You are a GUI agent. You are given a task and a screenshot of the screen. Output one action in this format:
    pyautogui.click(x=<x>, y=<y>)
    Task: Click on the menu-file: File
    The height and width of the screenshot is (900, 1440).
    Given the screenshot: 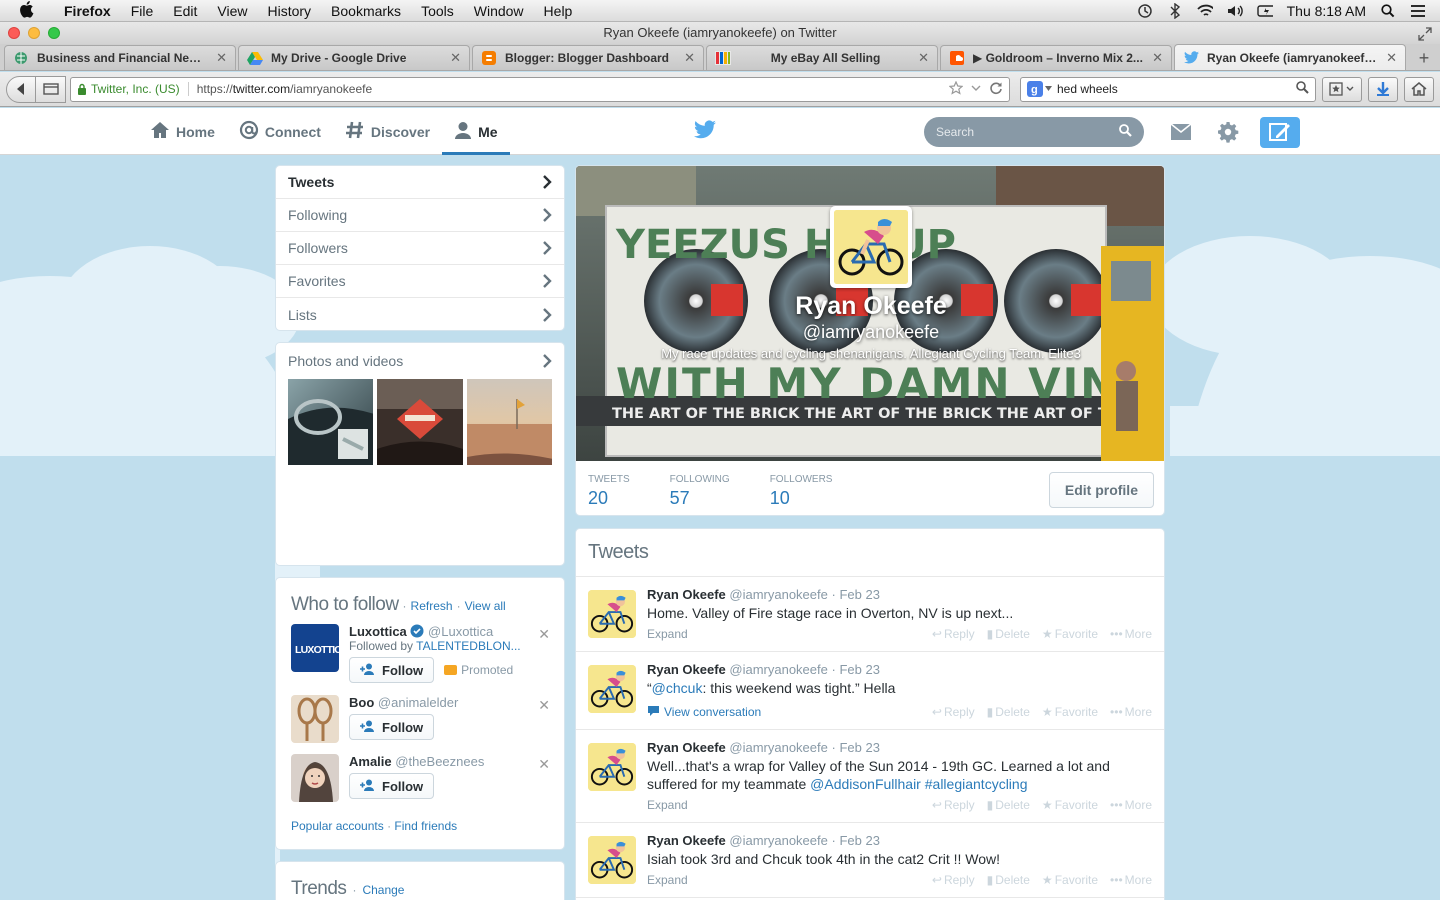 What is the action you would take?
    pyautogui.click(x=142, y=11)
    